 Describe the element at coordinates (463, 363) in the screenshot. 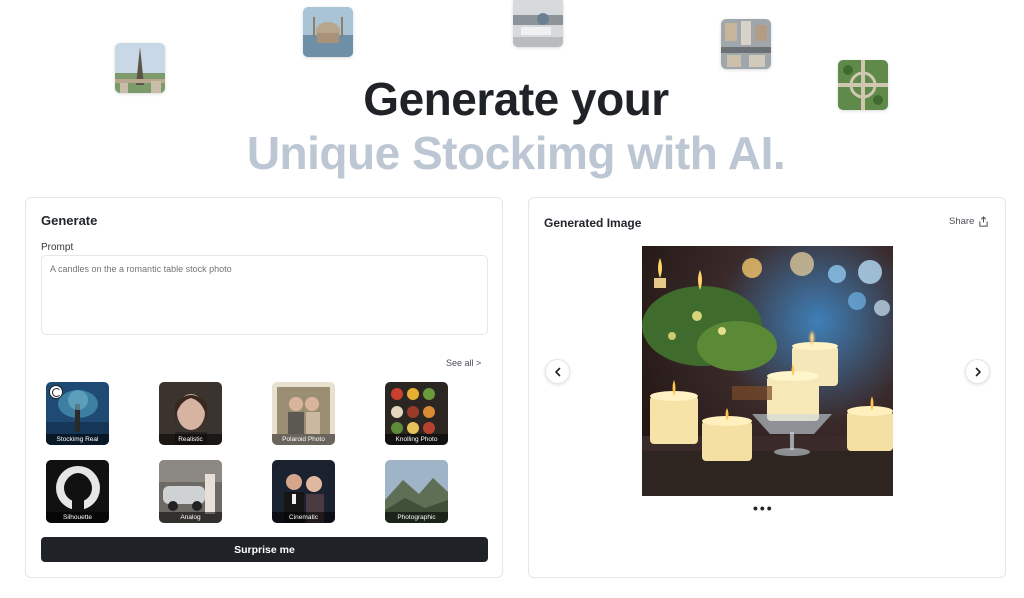

I see `see-all-link: See all >` at that location.